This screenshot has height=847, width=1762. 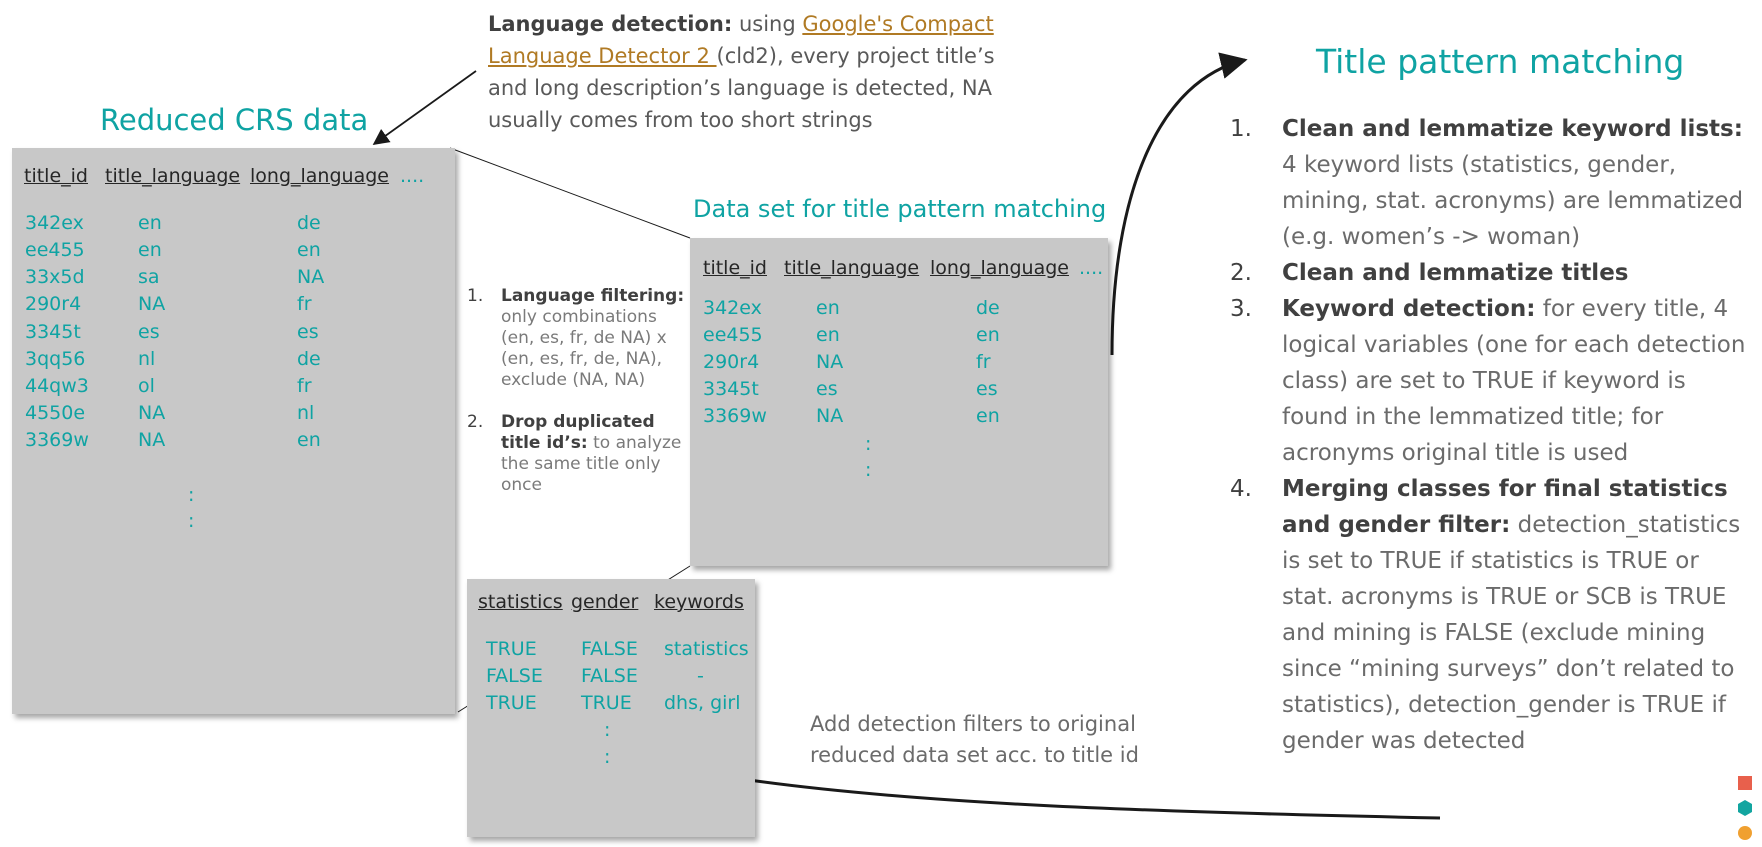 What do you see at coordinates (55, 277) in the screenshot?
I see `table-cell: 33x5d` at bounding box center [55, 277].